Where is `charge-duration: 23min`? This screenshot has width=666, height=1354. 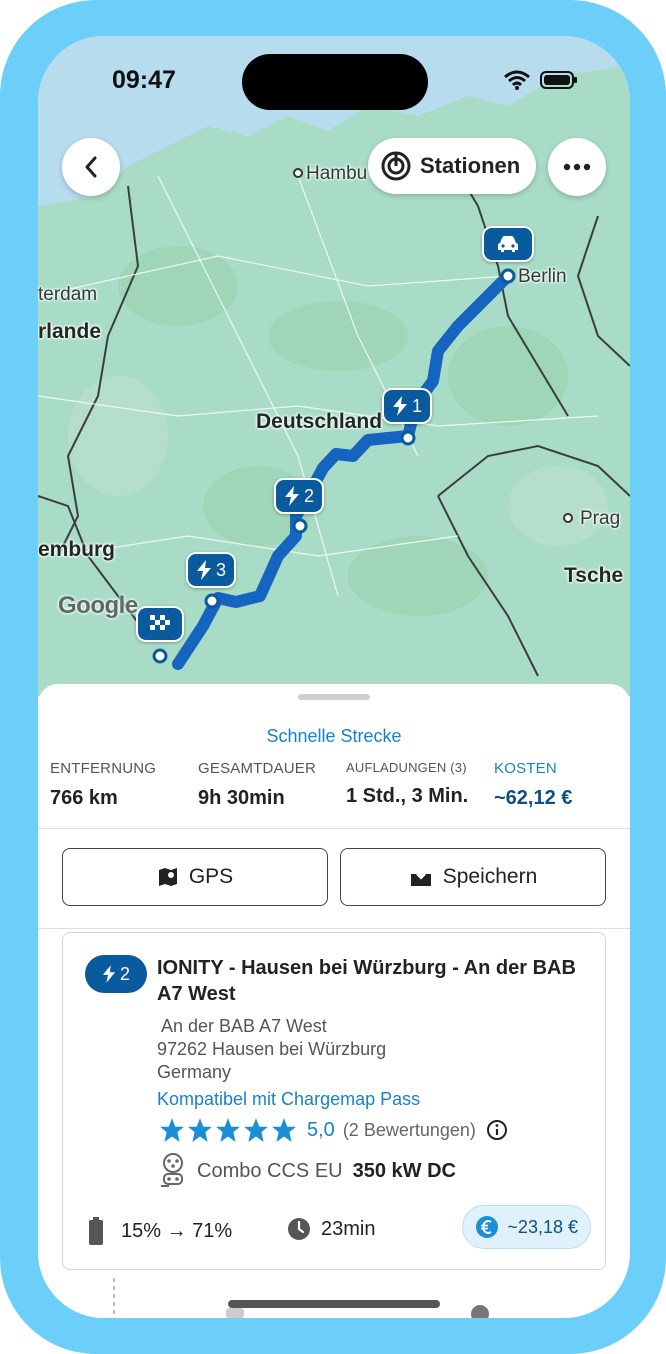
charge-duration: 23min is located at coordinates (331, 1229).